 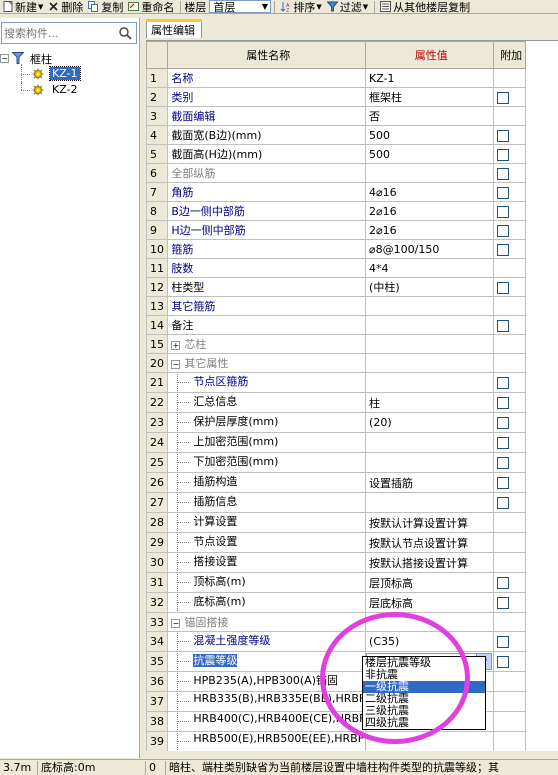 I want to click on property-value-cell: 4⌀16, so click(x=430, y=192).